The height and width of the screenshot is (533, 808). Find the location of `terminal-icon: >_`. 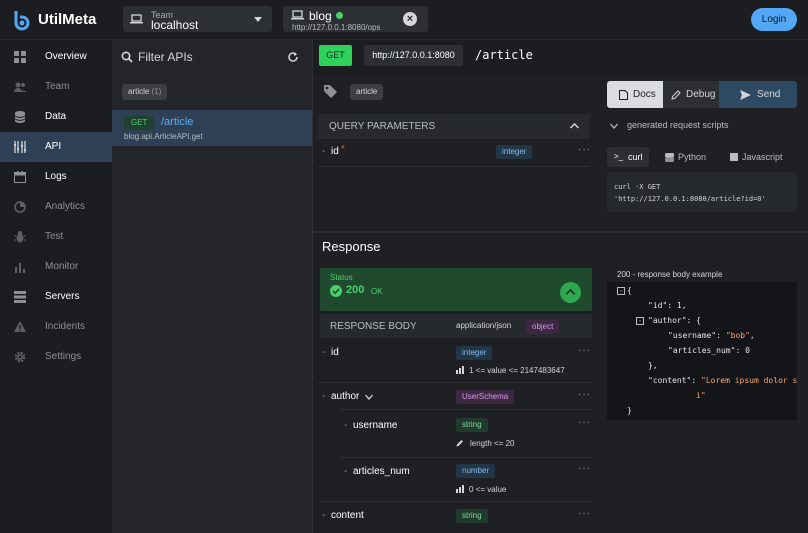

terminal-icon: >_ is located at coordinates (619, 156).